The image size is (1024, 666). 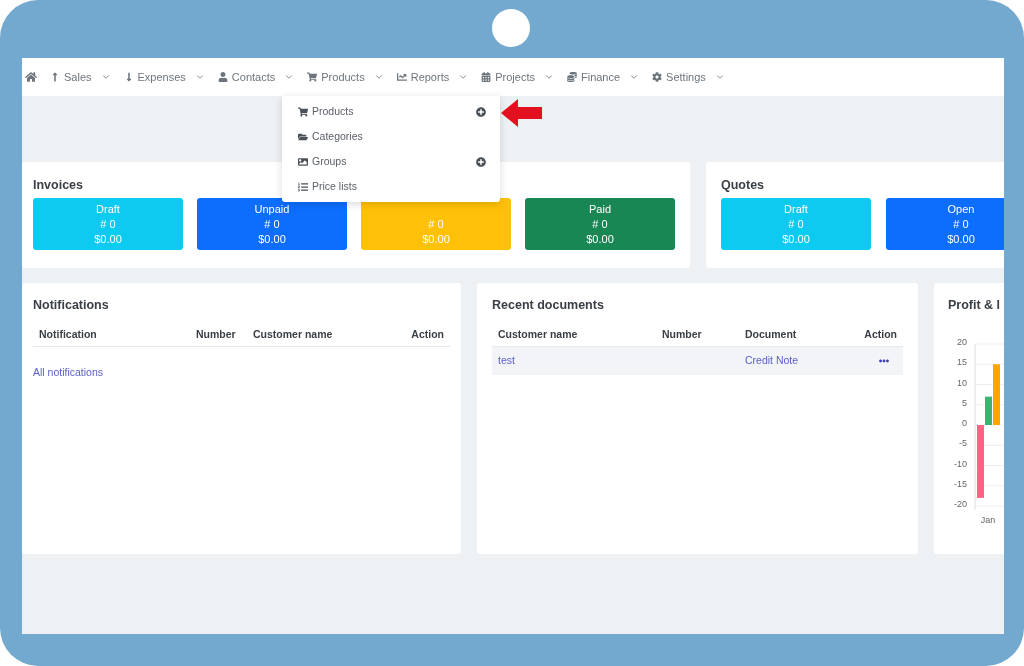 What do you see at coordinates (964, 402) in the screenshot?
I see `axis-tick: 5` at bounding box center [964, 402].